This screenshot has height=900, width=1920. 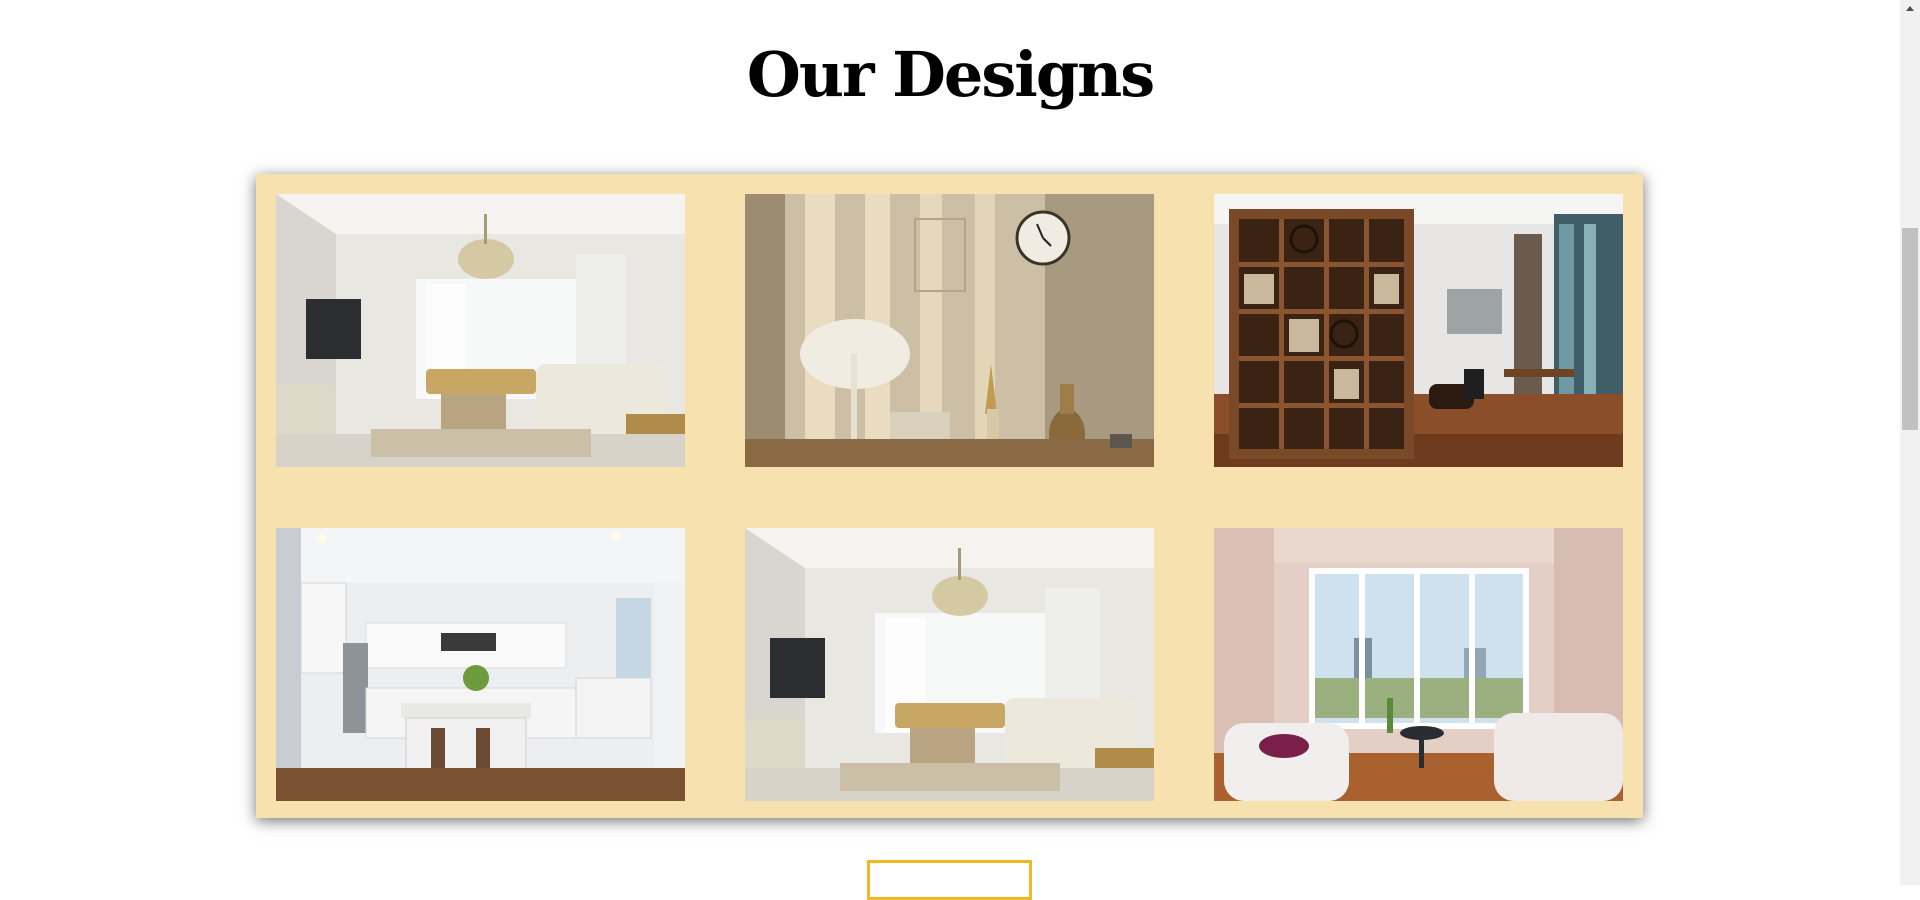 I want to click on gallery-photo-living-room, so click(x=480, y=330).